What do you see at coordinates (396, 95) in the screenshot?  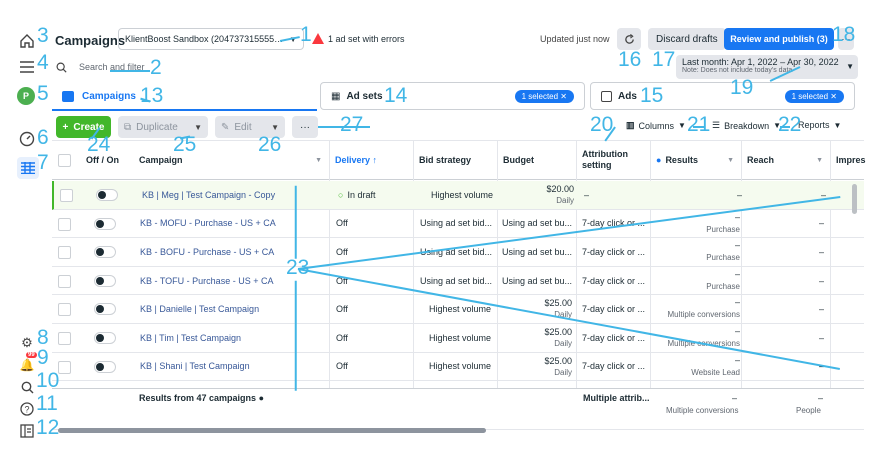 I see `annotation-number: 14` at bounding box center [396, 95].